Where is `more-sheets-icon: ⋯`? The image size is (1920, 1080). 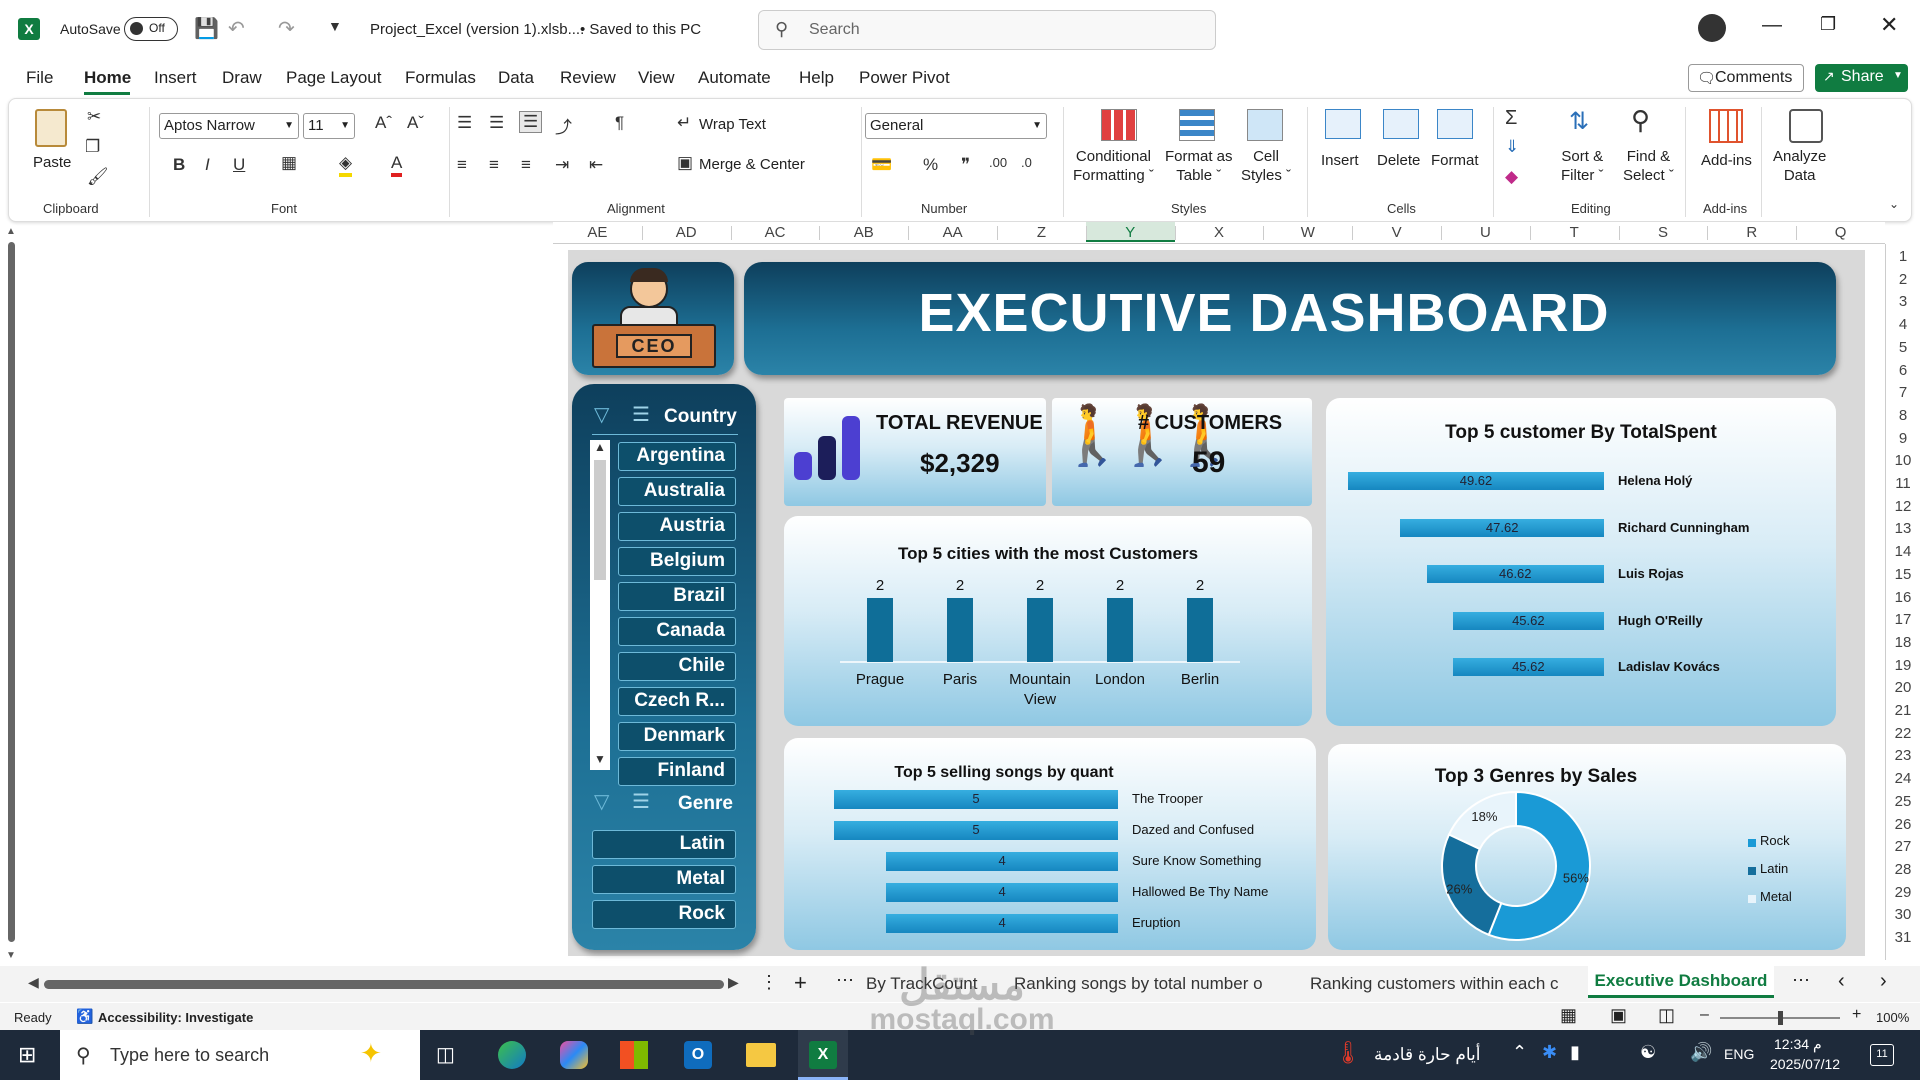 more-sheets-icon: ⋯ is located at coordinates (1801, 980).